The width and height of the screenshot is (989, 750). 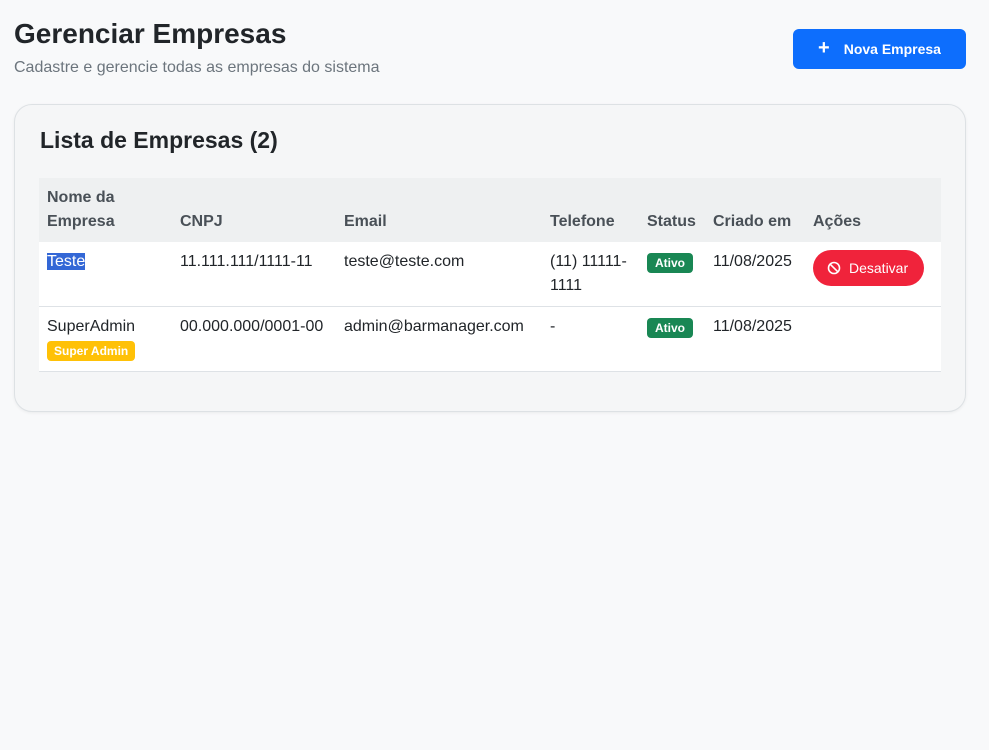 I want to click on plus-icon: +, so click(x=824, y=48).